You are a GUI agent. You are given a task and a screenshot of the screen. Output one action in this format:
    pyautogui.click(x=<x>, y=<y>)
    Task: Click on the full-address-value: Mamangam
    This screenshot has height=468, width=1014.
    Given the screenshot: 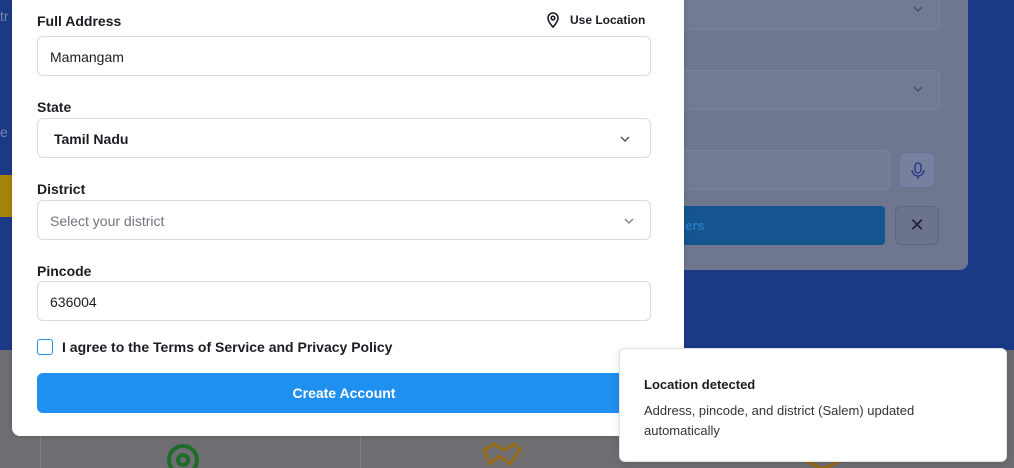 What is the action you would take?
    pyautogui.click(x=87, y=57)
    